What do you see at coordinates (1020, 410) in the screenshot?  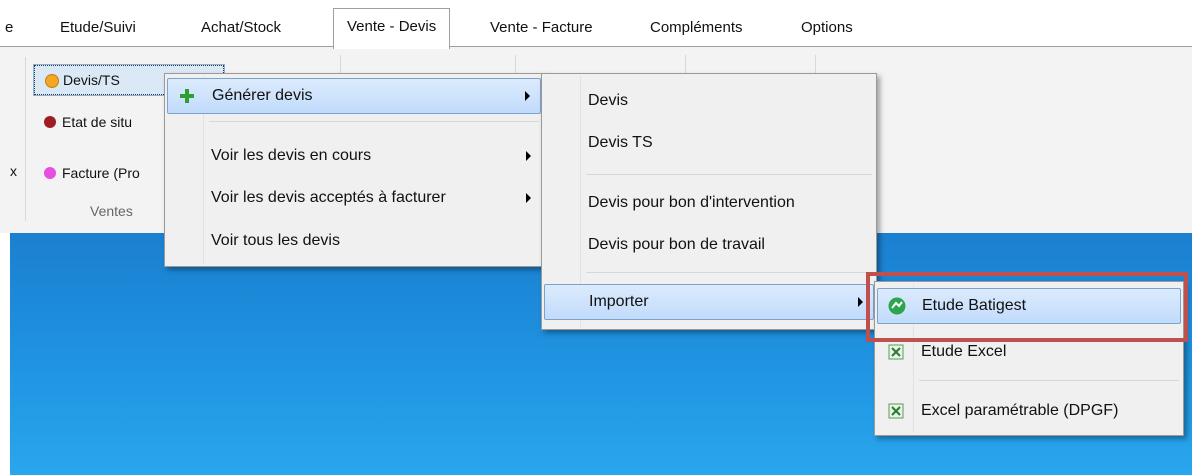 I see `menu-item-label: Excel paramétrable (DPGF)` at bounding box center [1020, 410].